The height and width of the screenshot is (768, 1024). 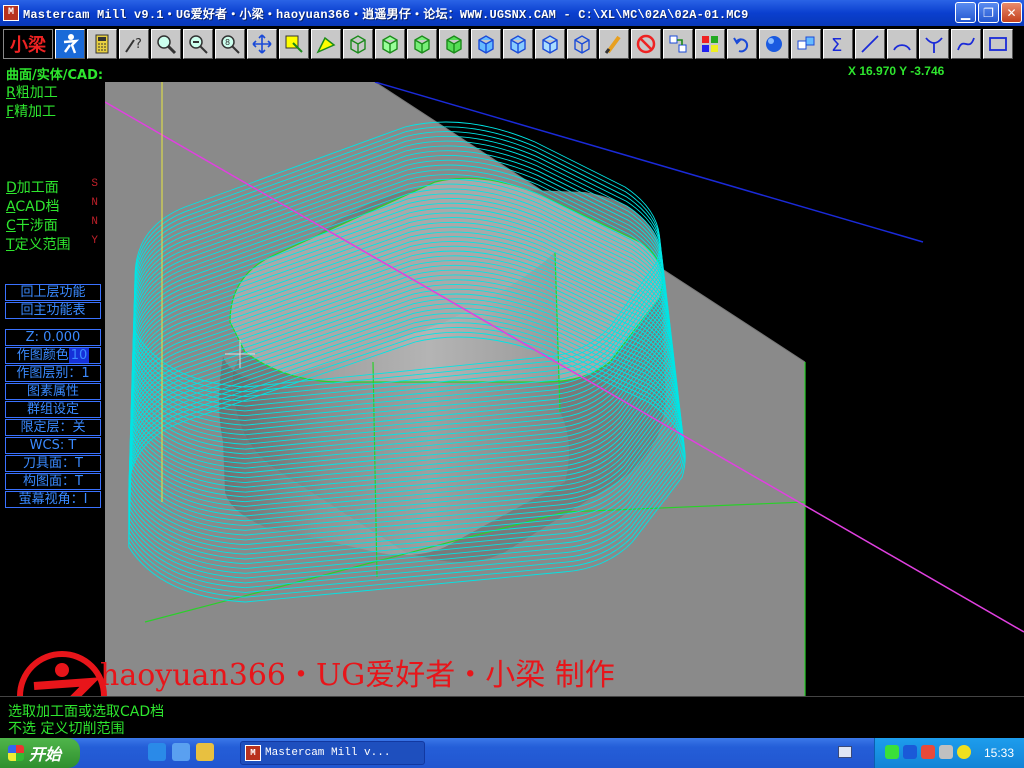 I want to click on sphere-button, so click(x=774, y=44).